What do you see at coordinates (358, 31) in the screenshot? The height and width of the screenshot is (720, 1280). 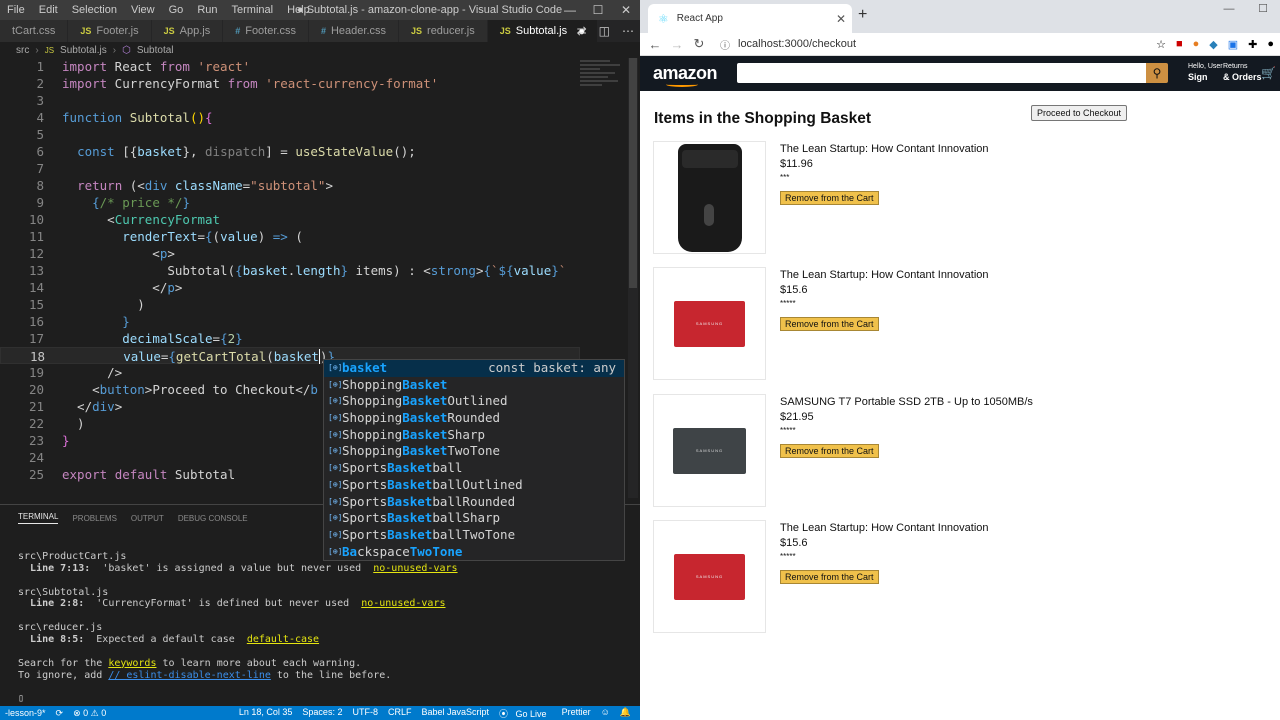 I see `tab-label: Header.css` at bounding box center [358, 31].